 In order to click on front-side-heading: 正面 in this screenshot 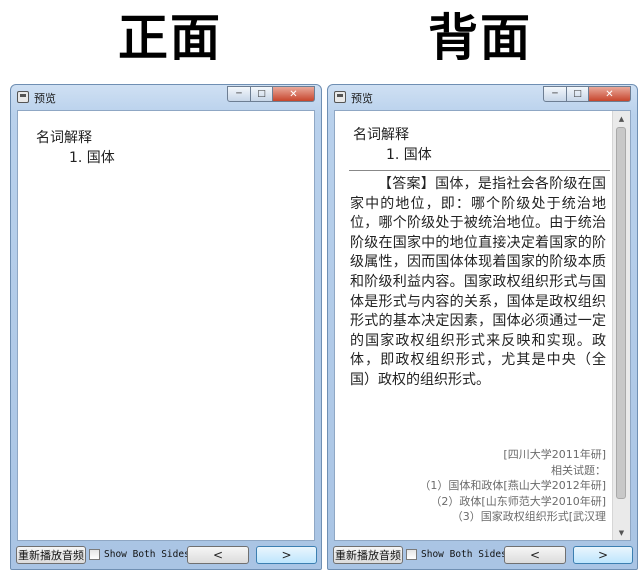, I will do `click(170, 37)`.